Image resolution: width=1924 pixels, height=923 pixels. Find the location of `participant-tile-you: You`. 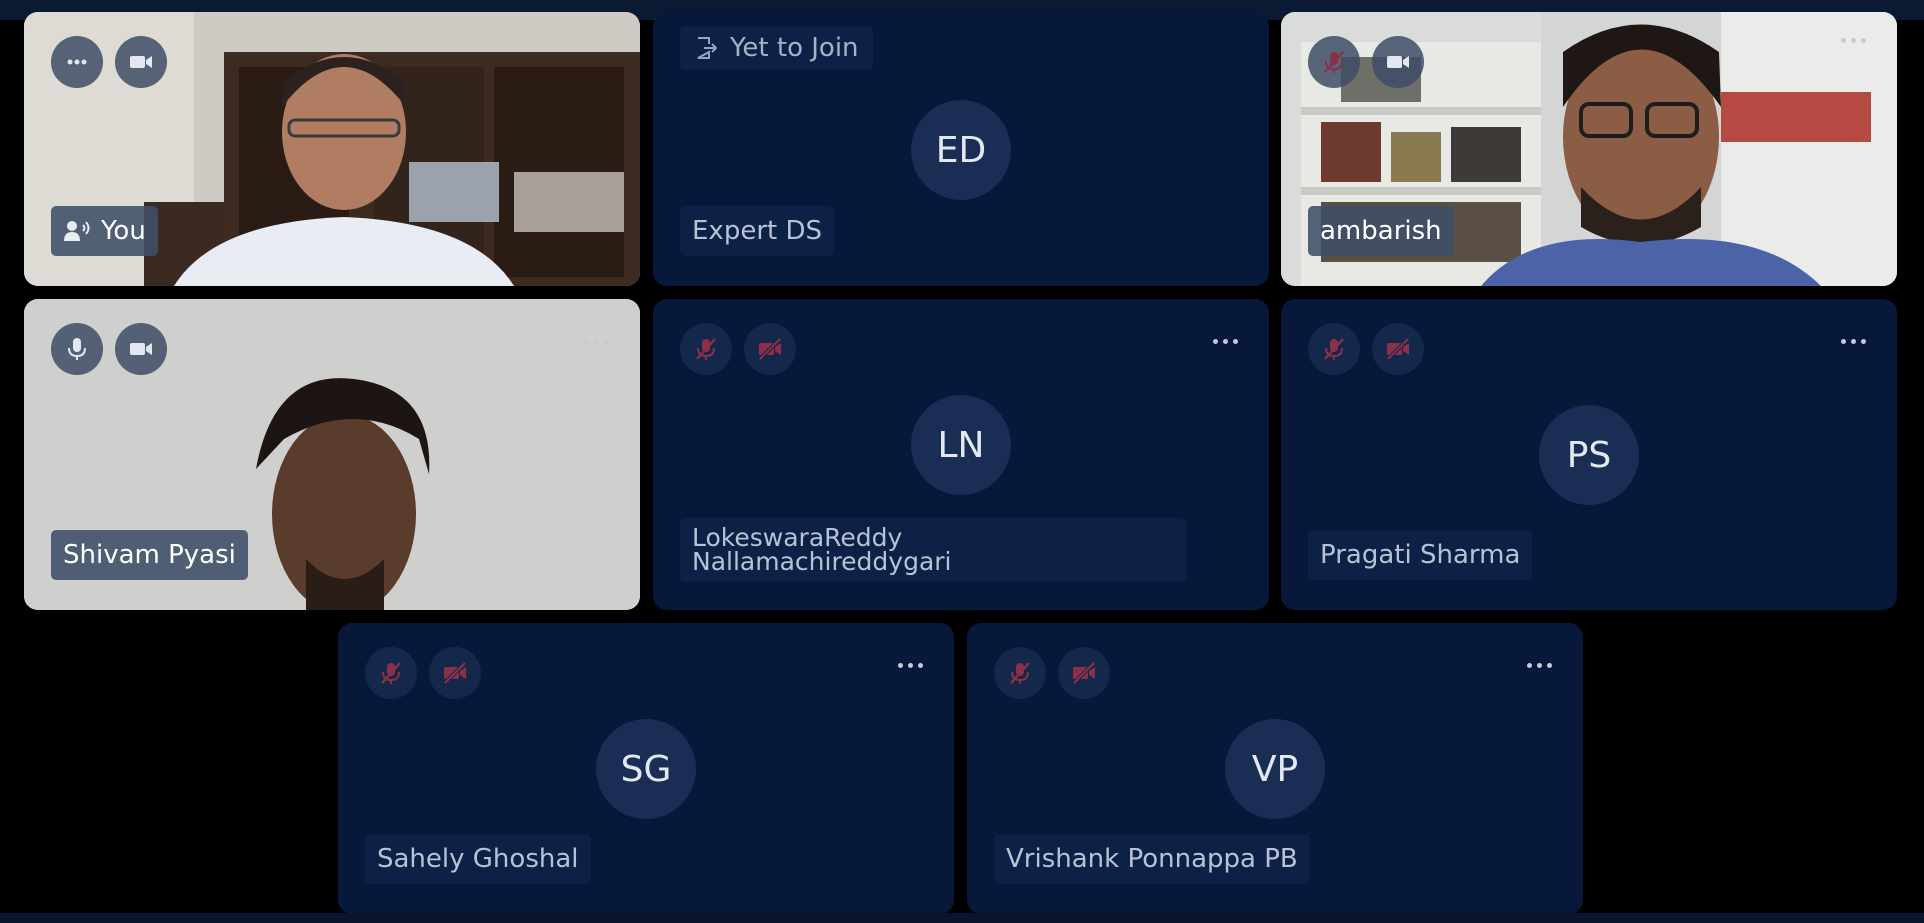

participant-tile-you: You is located at coordinates (332, 149).